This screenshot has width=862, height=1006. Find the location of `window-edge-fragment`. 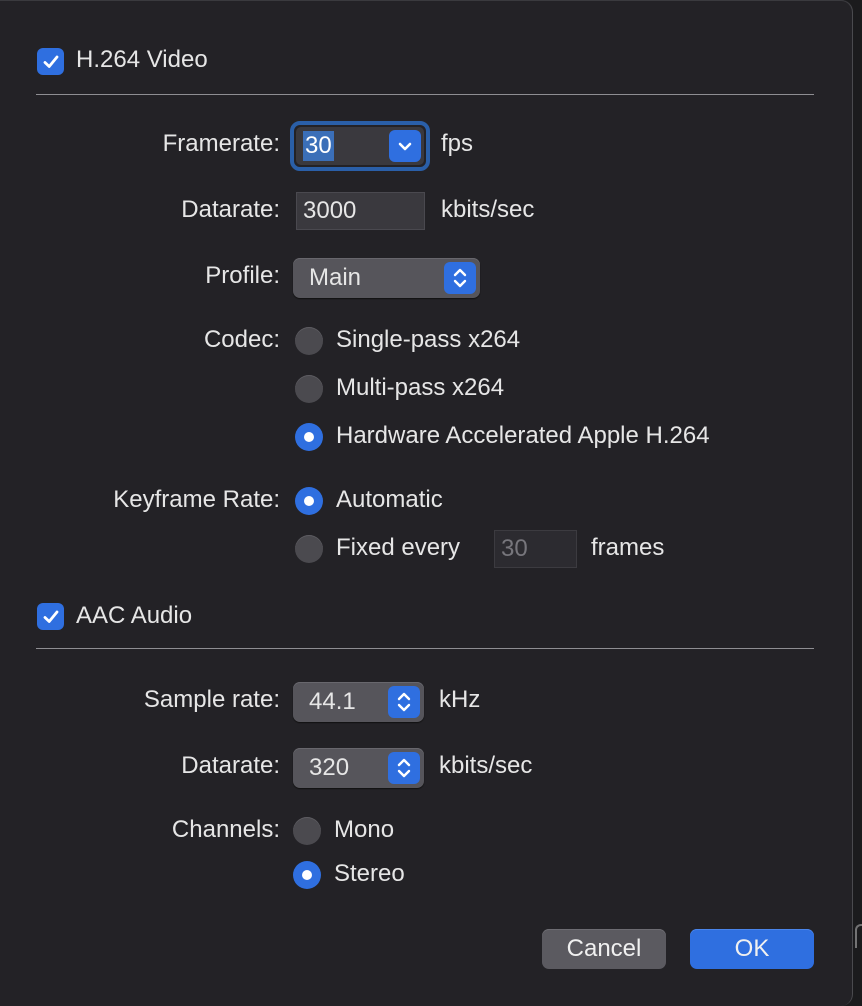

window-edge-fragment is located at coordinates (858, 936).